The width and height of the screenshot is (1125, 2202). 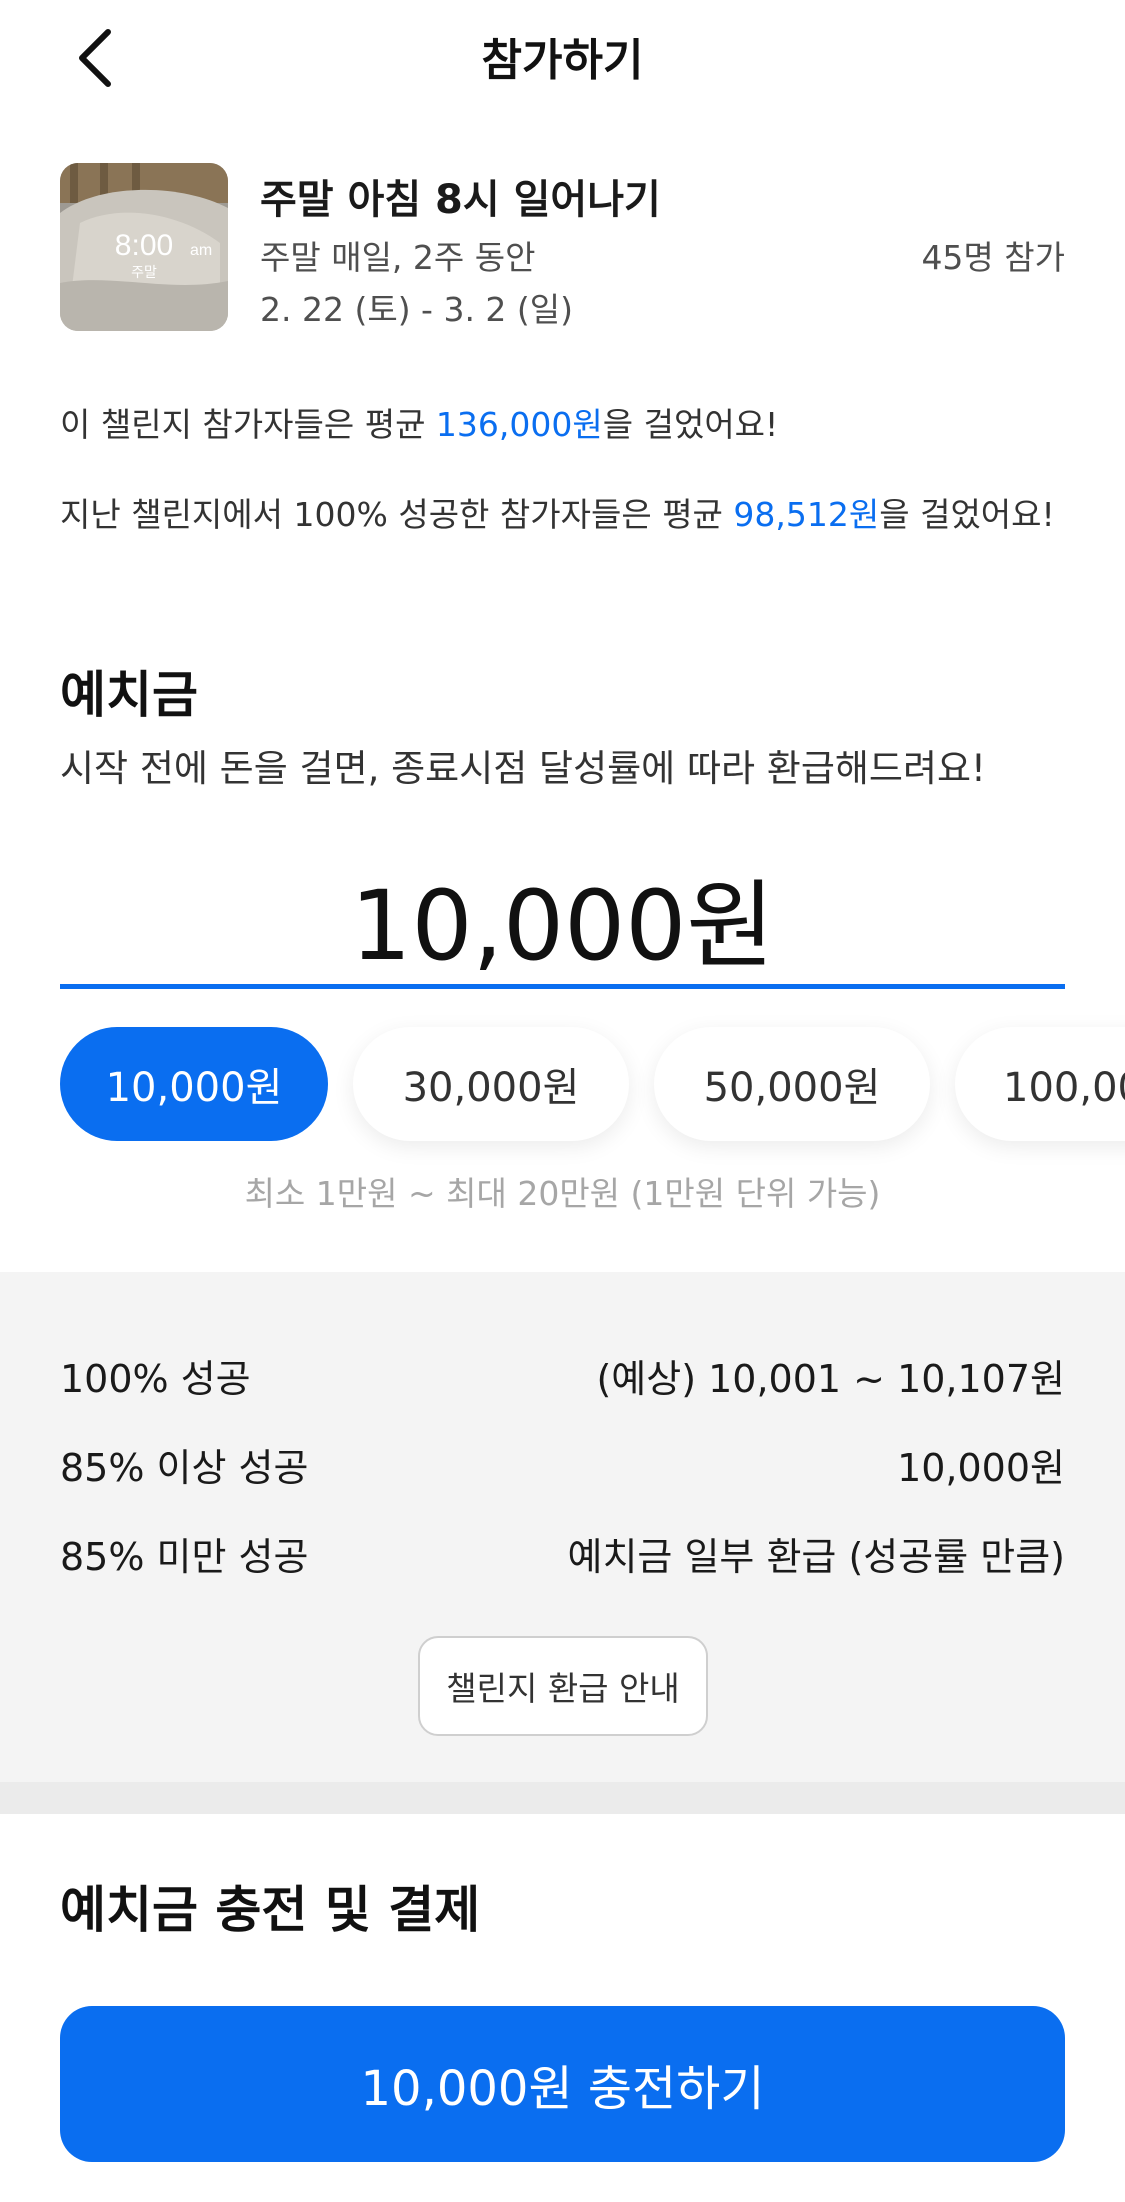 I want to click on svg-text: 8:00, so click(x=144, y=245).